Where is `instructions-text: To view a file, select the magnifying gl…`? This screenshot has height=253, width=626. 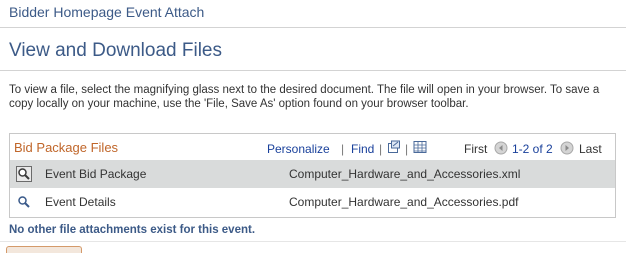 instructions-text: To view a file, select the magnifying gl… is located at coordinates (304, 97).